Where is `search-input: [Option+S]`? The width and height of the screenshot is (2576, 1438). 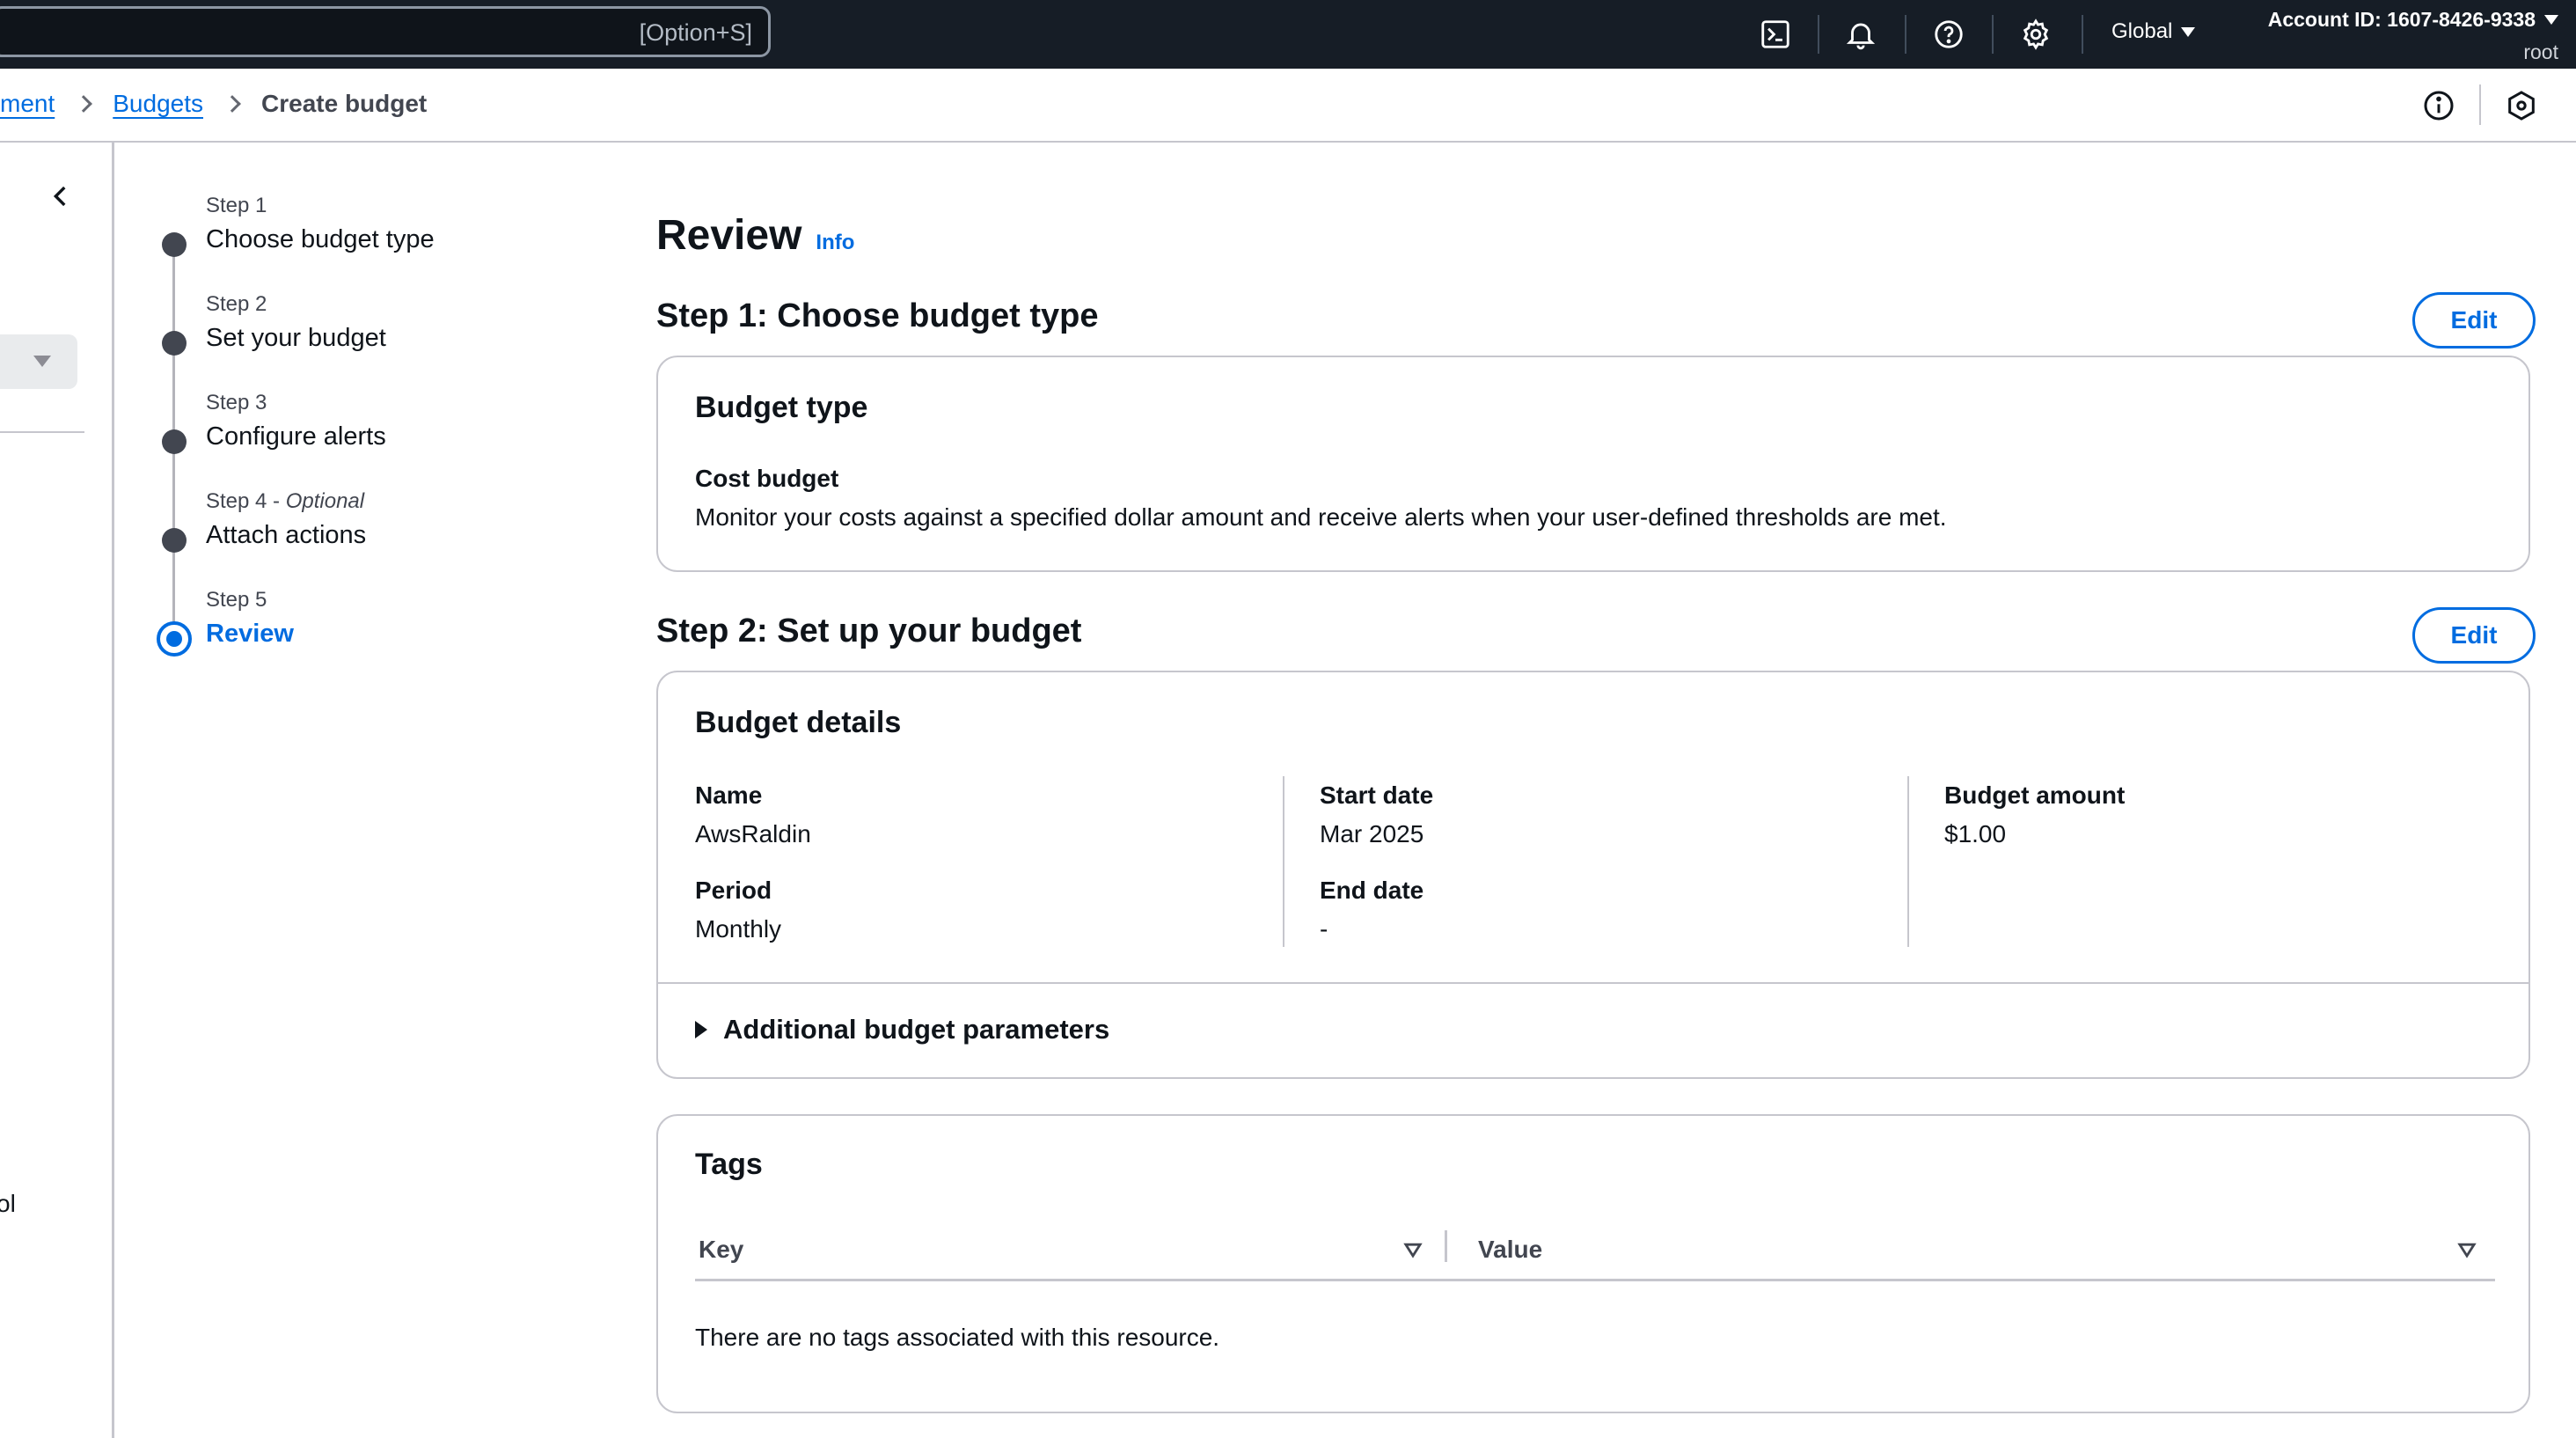
search-input: [Option+S] is located at coordinates (385, 31).